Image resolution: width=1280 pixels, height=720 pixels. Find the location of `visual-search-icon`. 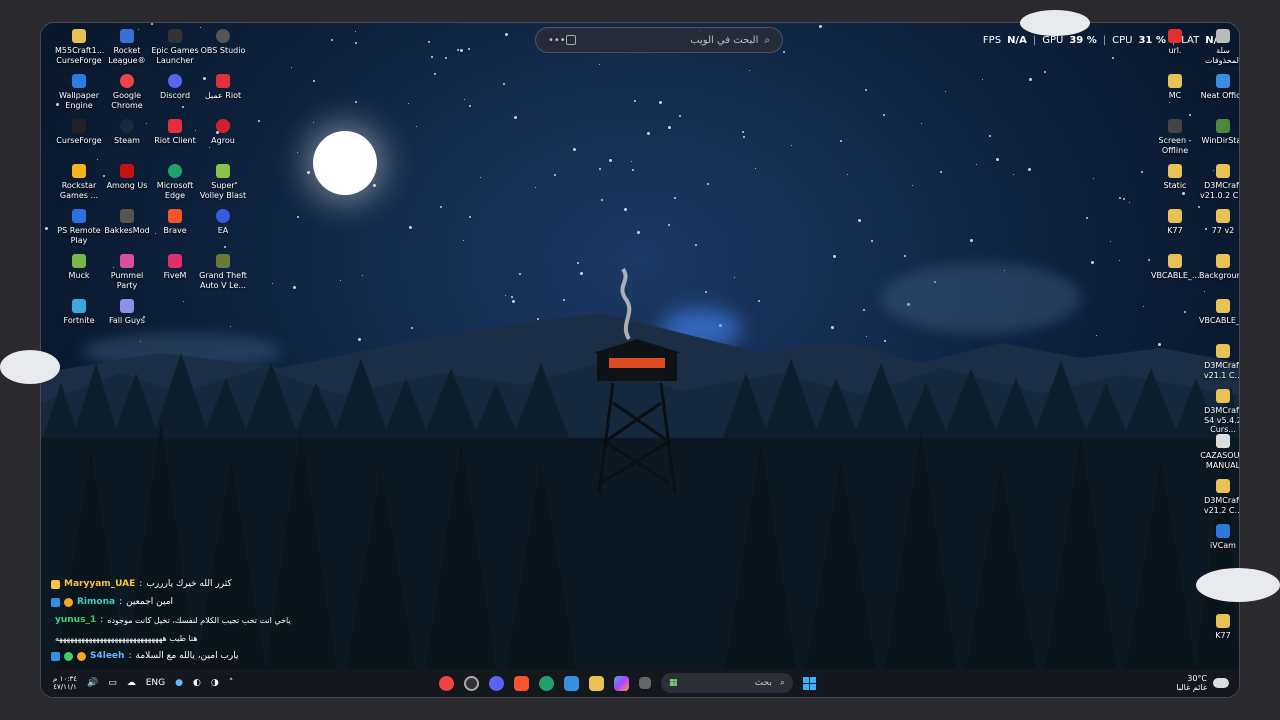

visual-search-icon is located at coordinates (570, 40).